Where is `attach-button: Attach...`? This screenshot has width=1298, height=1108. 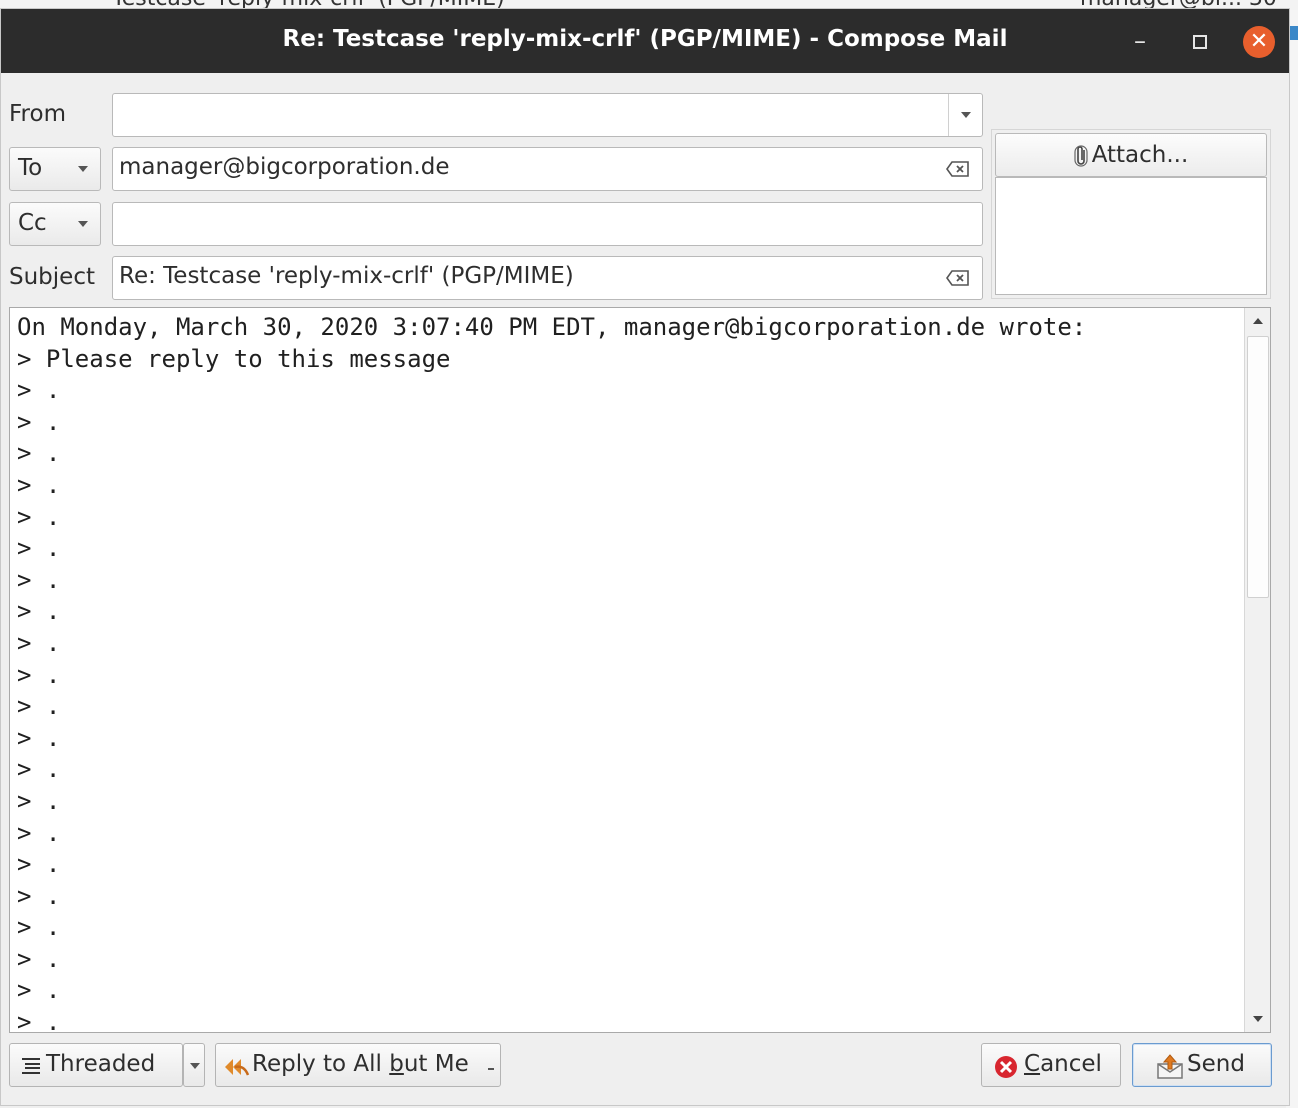
attach-button: Attach... is located at coordinates (1131, 155).